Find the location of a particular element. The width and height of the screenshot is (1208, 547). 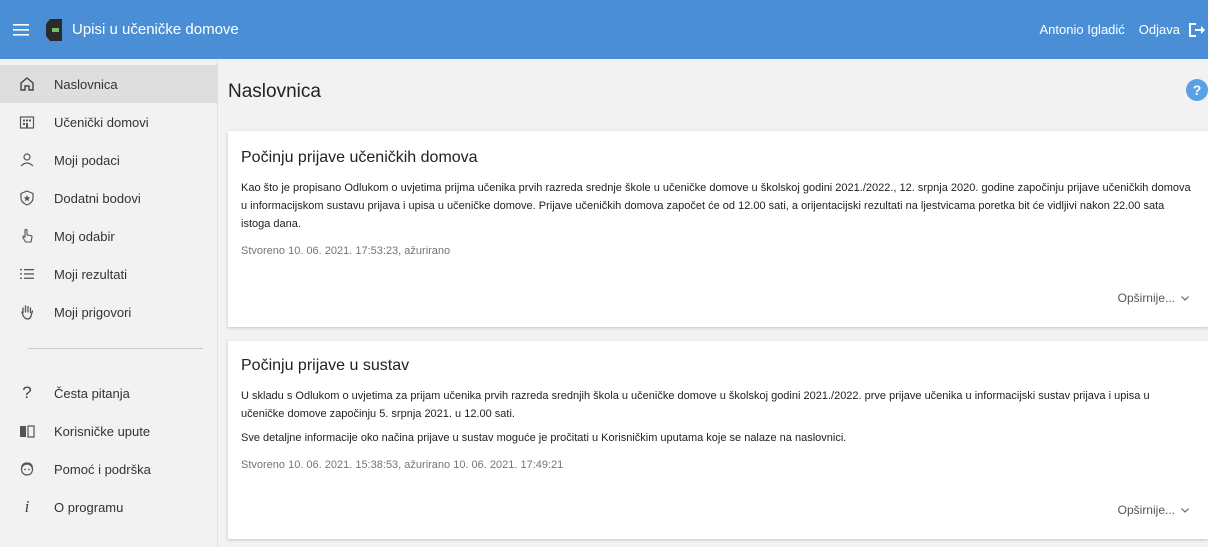

sidebar-item-moj-odabir: Moj odabir is located at coordinates (108, 236).